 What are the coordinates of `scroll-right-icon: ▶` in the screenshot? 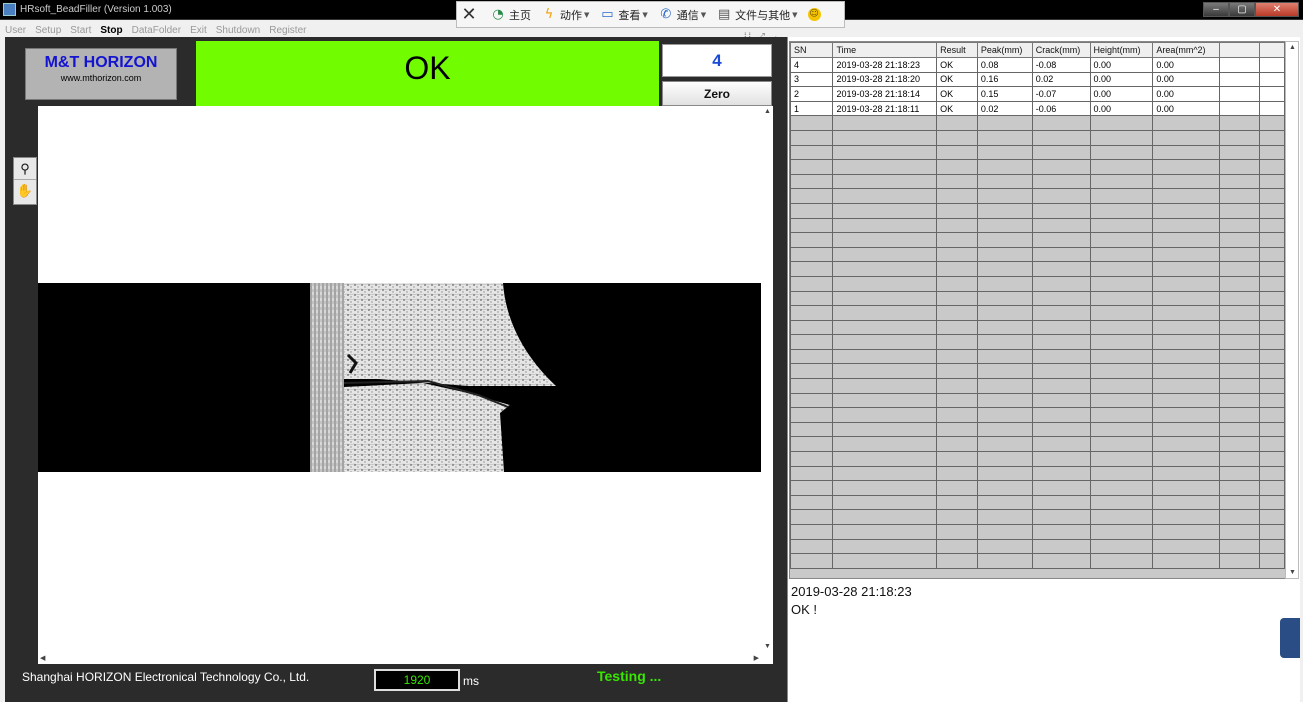 It's located at (756, 658).